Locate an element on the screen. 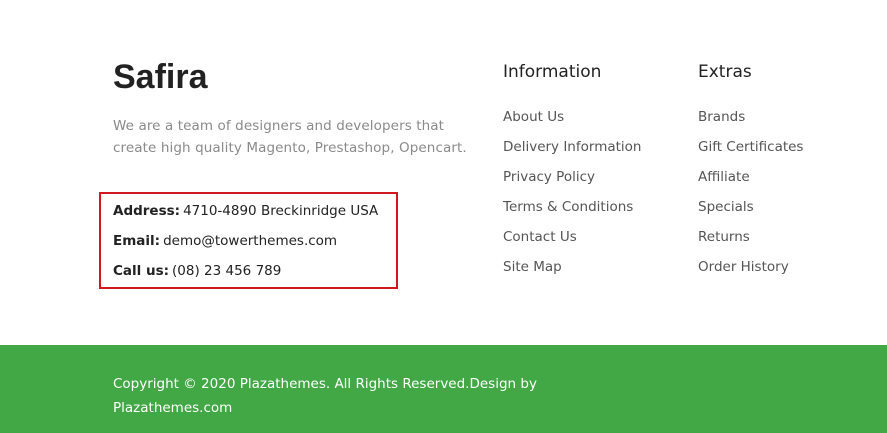  link-returns: Returns is located at coordinates (750, 241).